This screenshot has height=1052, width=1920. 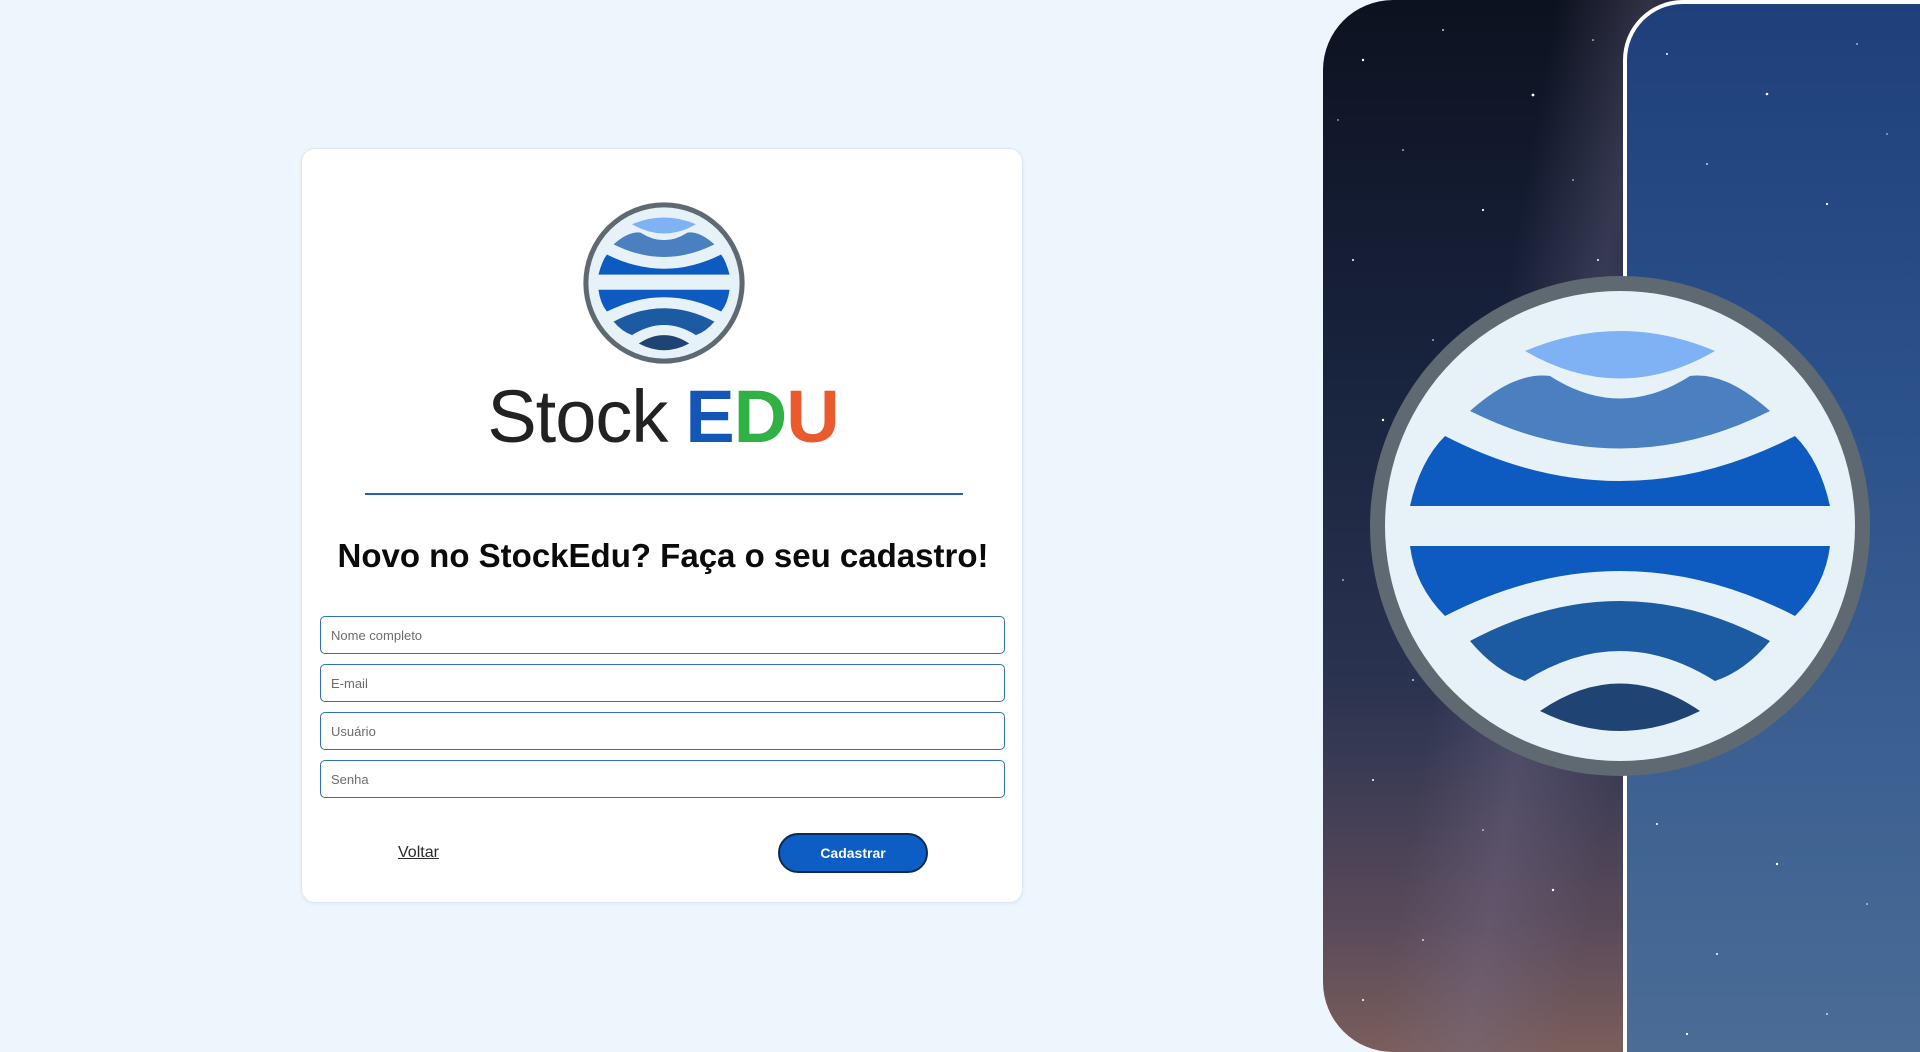 I want to click on divider, so click(x=664, y=494).